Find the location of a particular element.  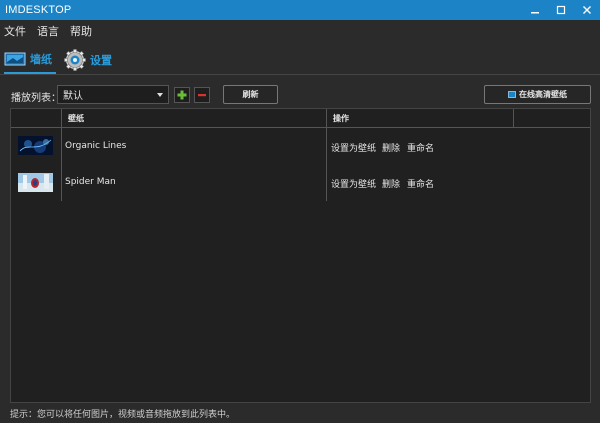

playlist-label: 播放列表： is located at coordinates (36, 98).